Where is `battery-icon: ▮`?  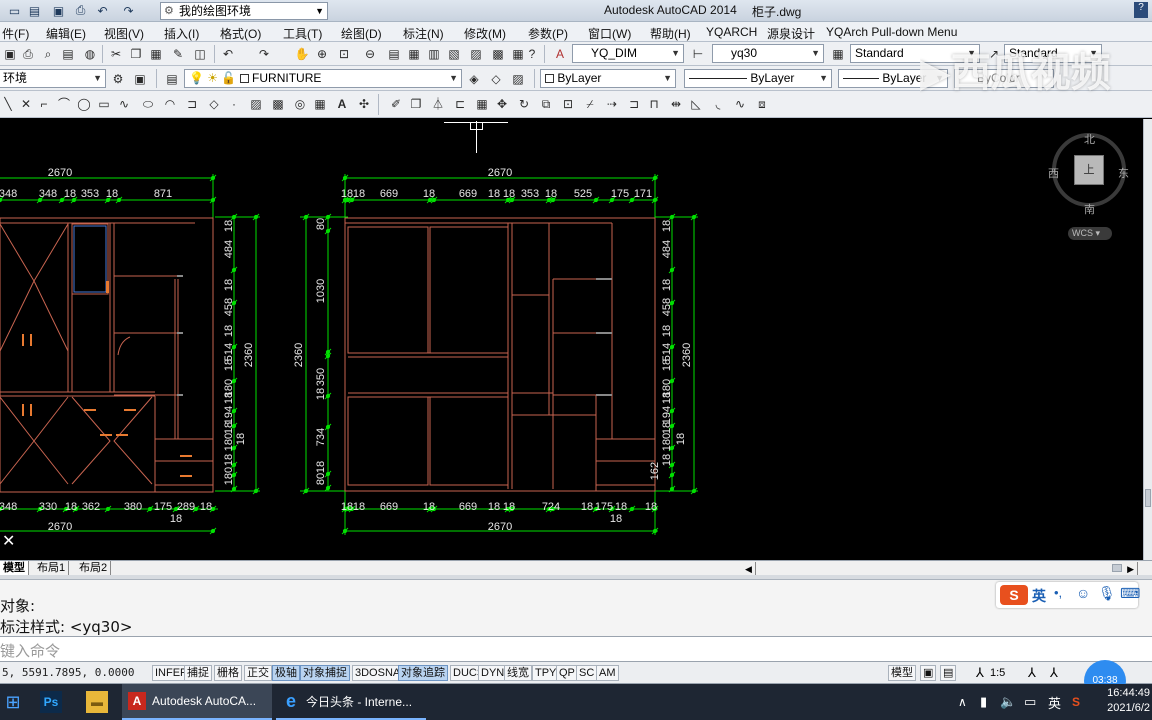 battery-icon: ▮ is located at coordinates (983, 702).